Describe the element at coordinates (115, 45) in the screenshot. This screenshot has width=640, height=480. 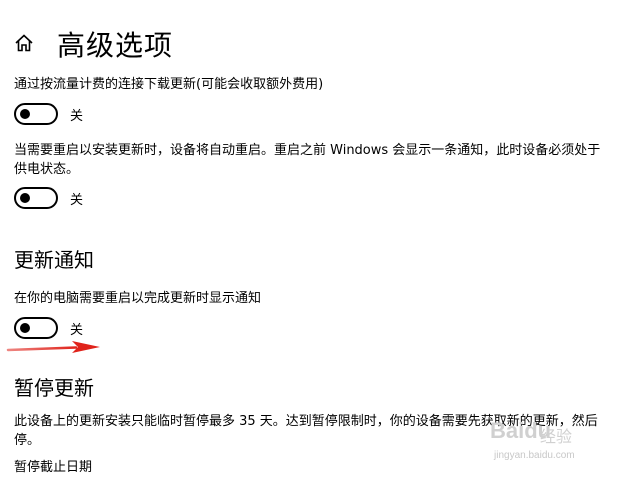
I see `page-title: 高级选项` at that location.